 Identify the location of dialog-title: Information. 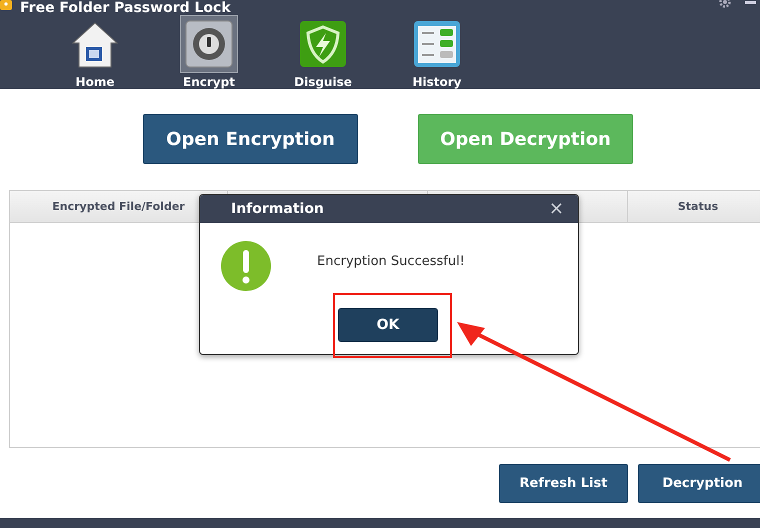
(277, 209).